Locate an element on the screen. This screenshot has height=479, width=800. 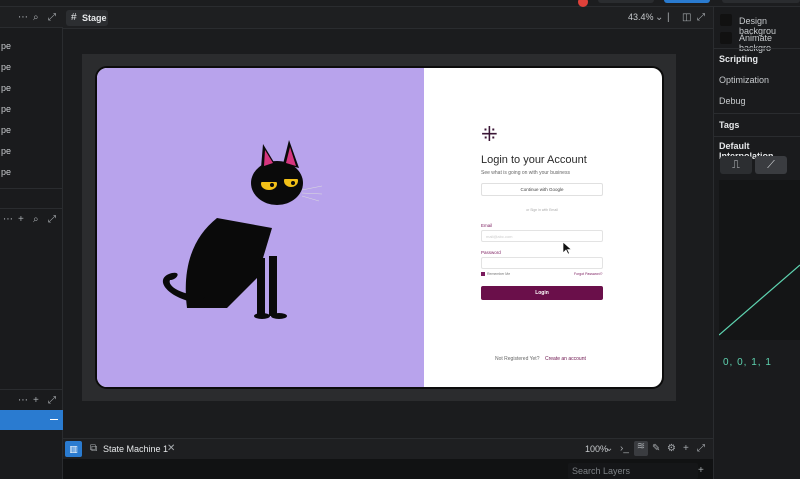
remember-label: Remember Me is located at coordinates (499, 274).